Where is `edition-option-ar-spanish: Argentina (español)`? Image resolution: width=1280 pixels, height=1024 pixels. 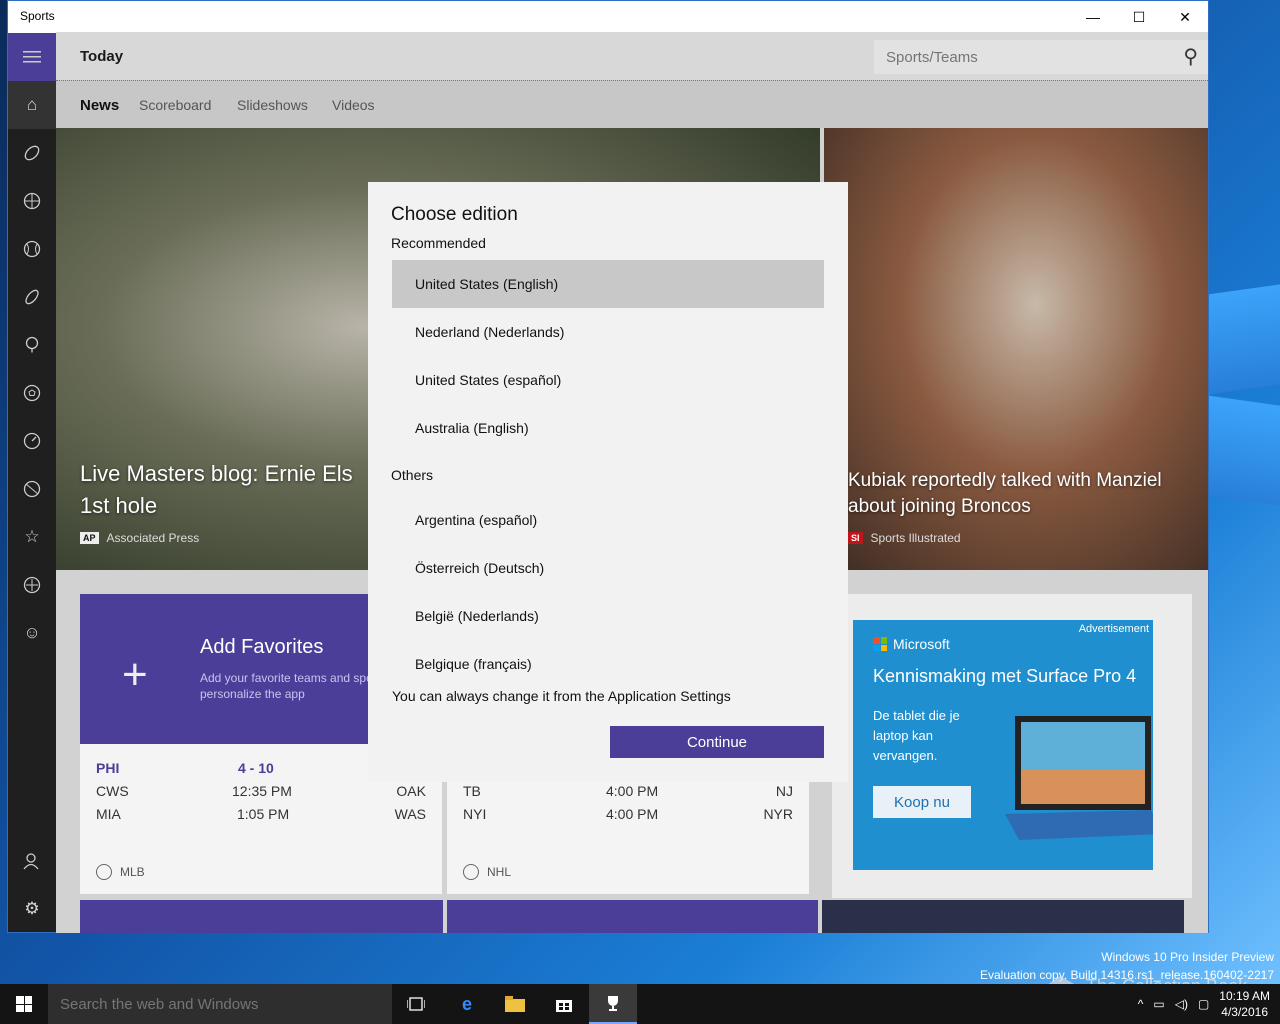
edition-option-ar-spanish: Argentina (español) is located at coordinates (608, 520).